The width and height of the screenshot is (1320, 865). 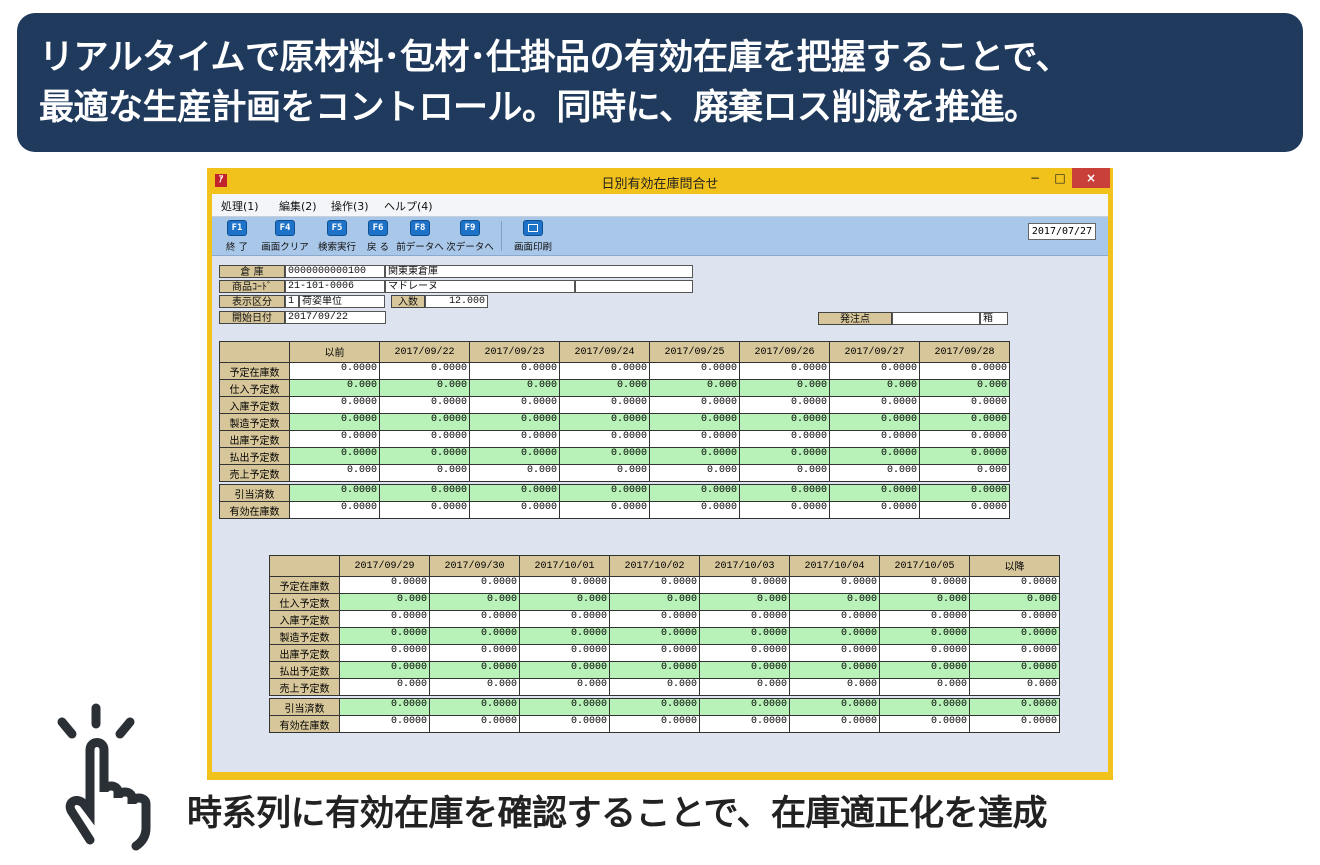 What do you see at coordinates (342, 301) in the screenshot?
I see `display-type-text: 荷姿単位` at bounding box center [342, 301].